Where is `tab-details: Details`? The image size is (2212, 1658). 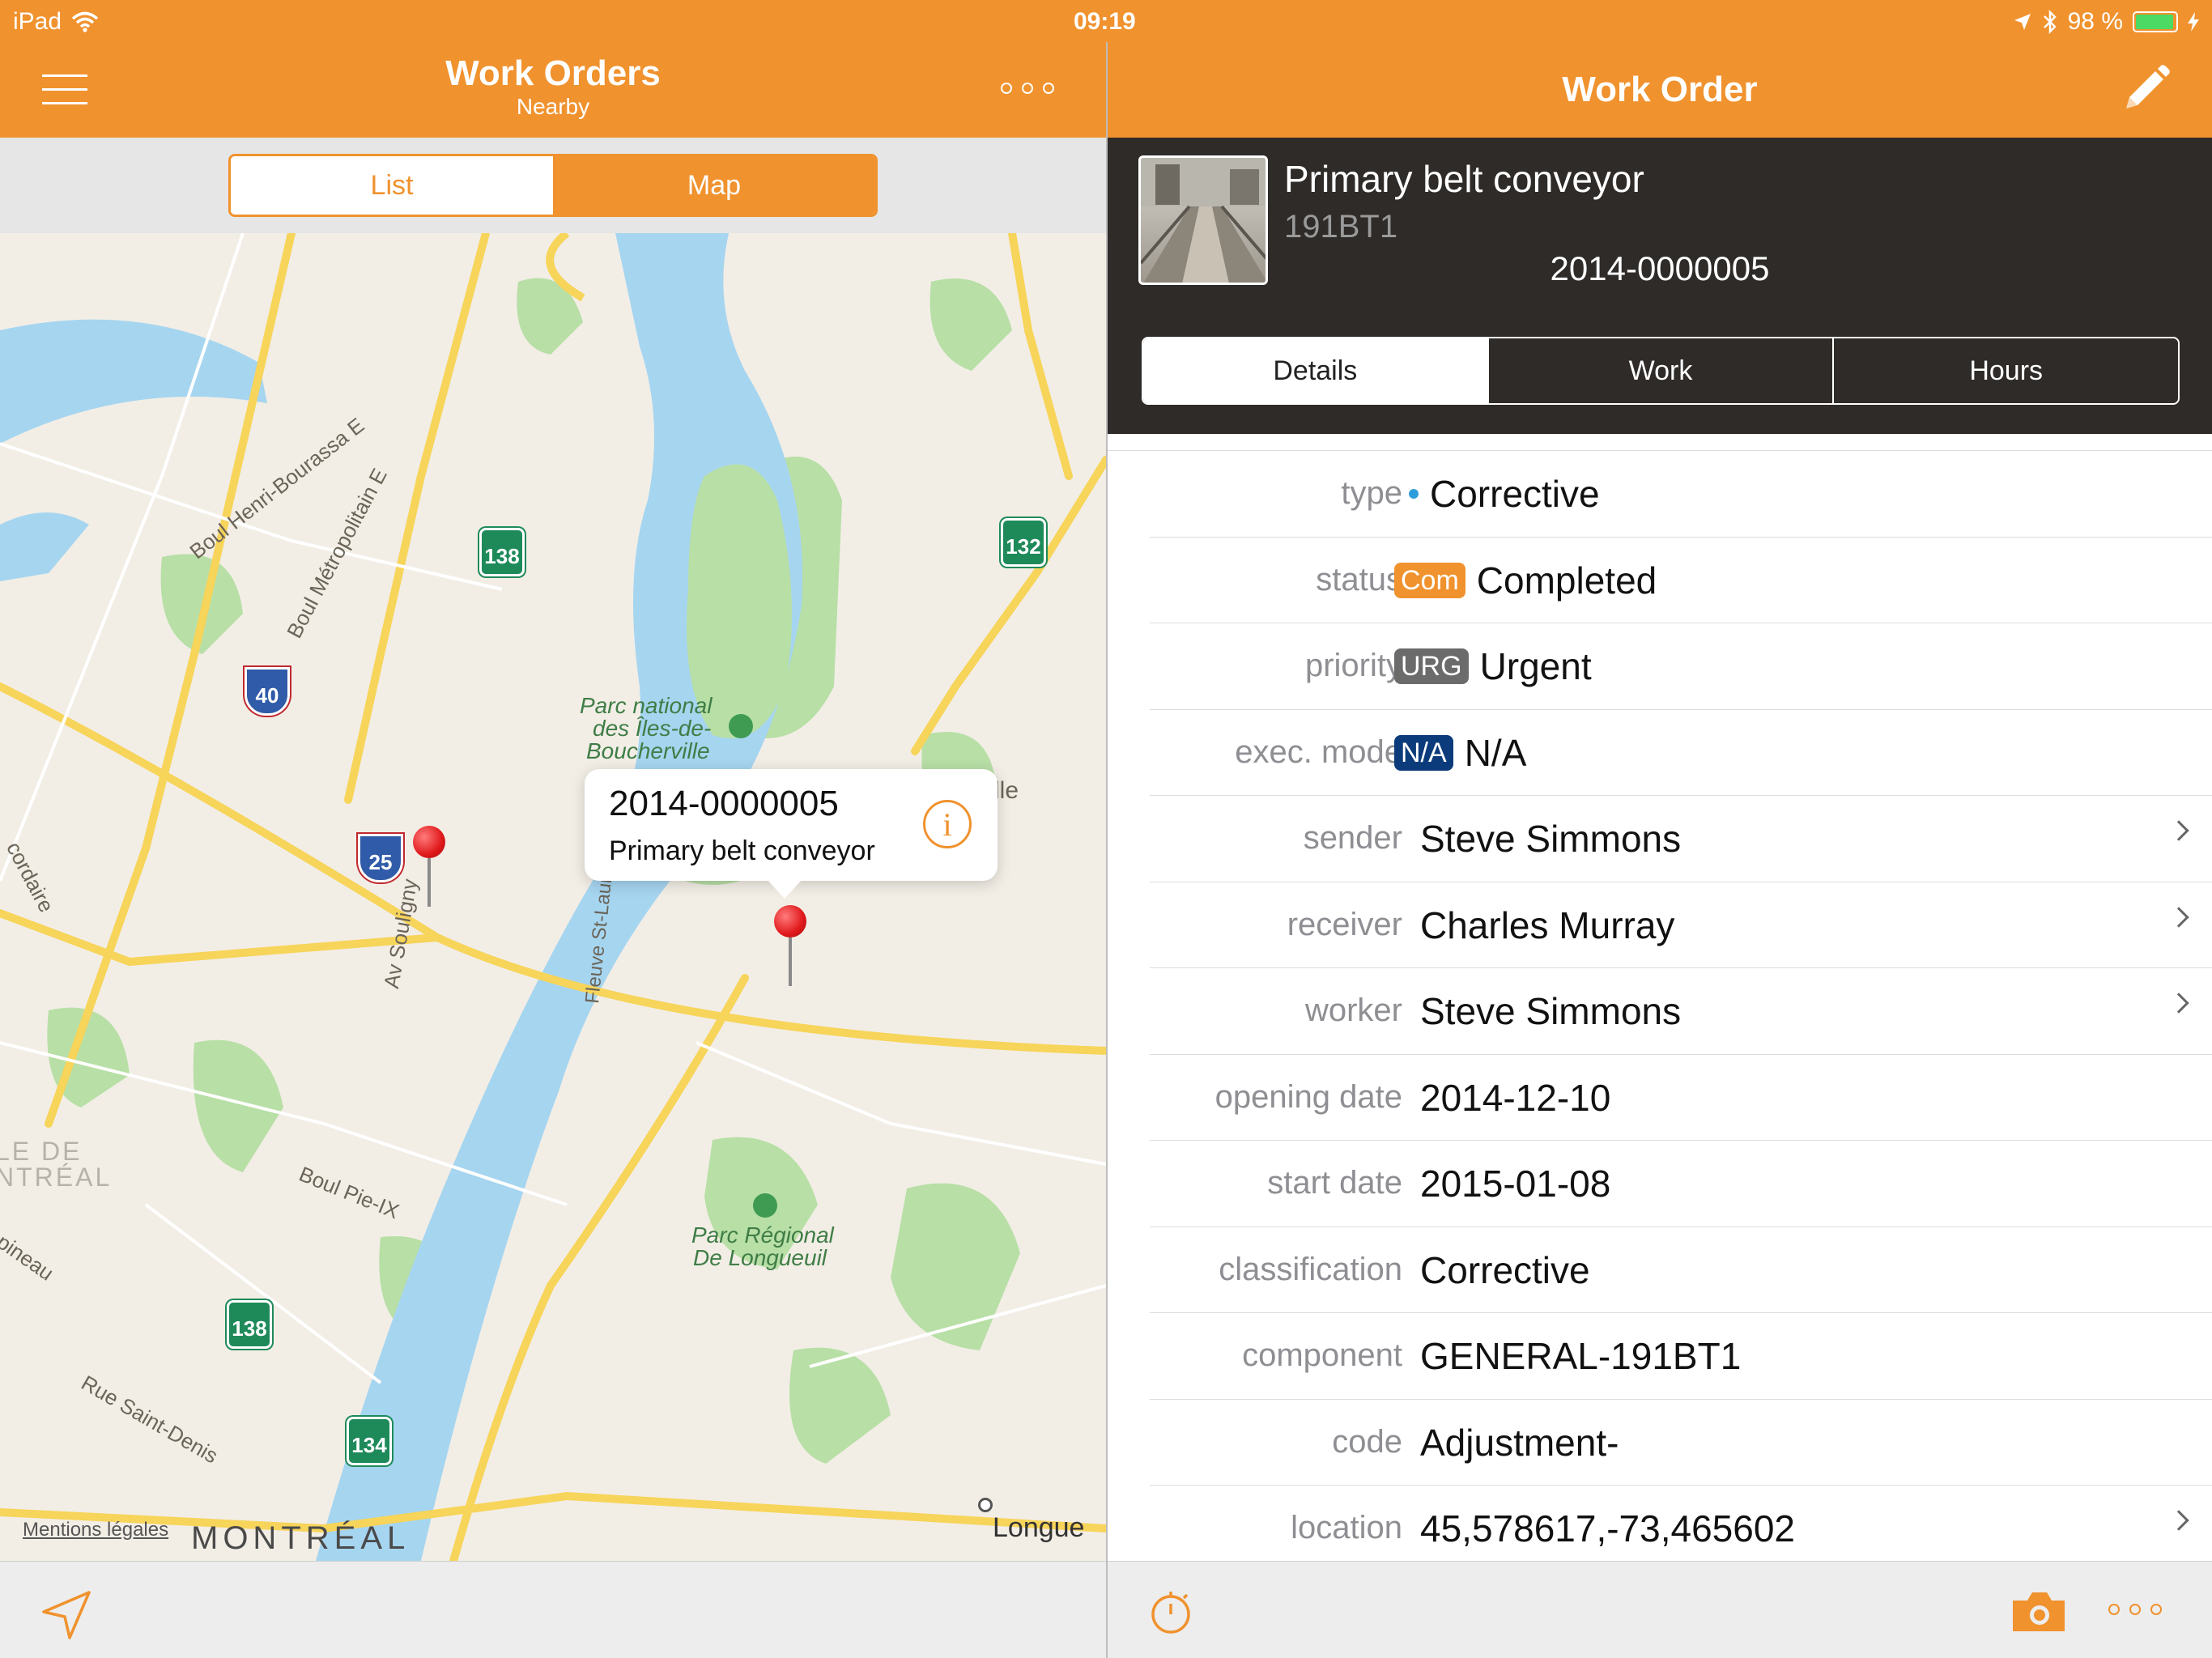
tab-details: Details is located at coordinates (1315, 370).